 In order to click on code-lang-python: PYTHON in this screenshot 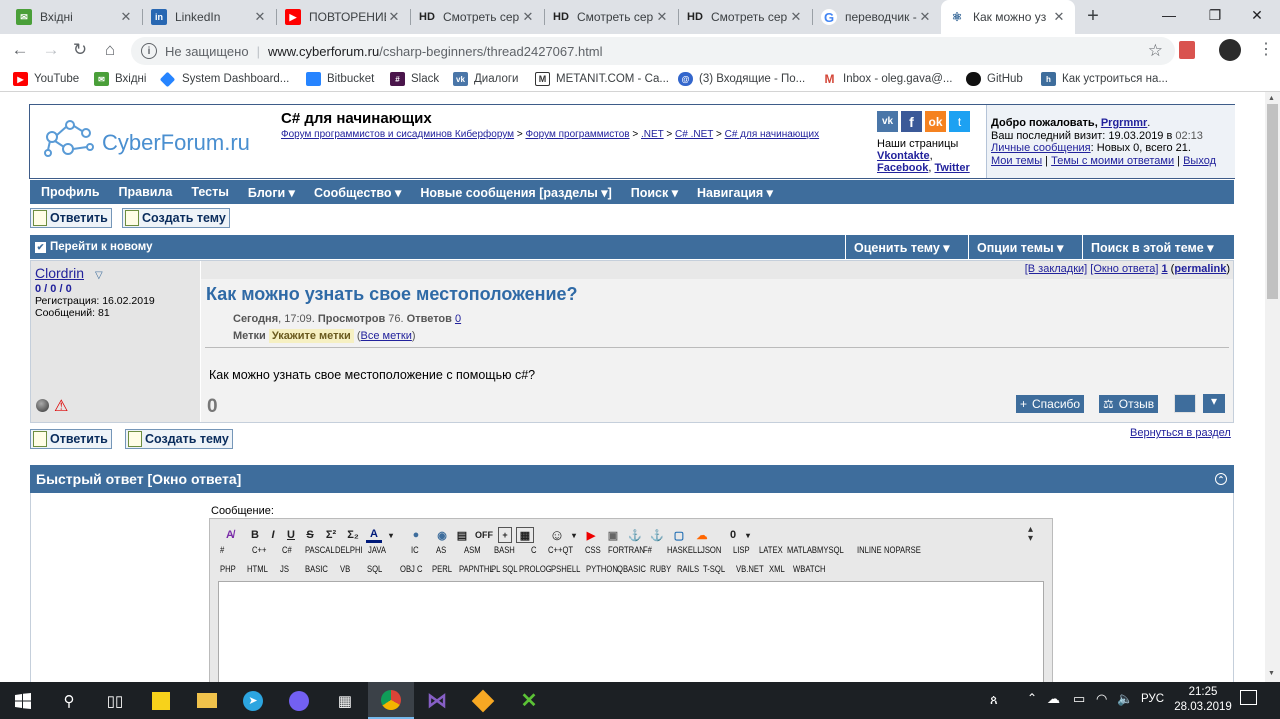, I will do `click(602, 569)`.